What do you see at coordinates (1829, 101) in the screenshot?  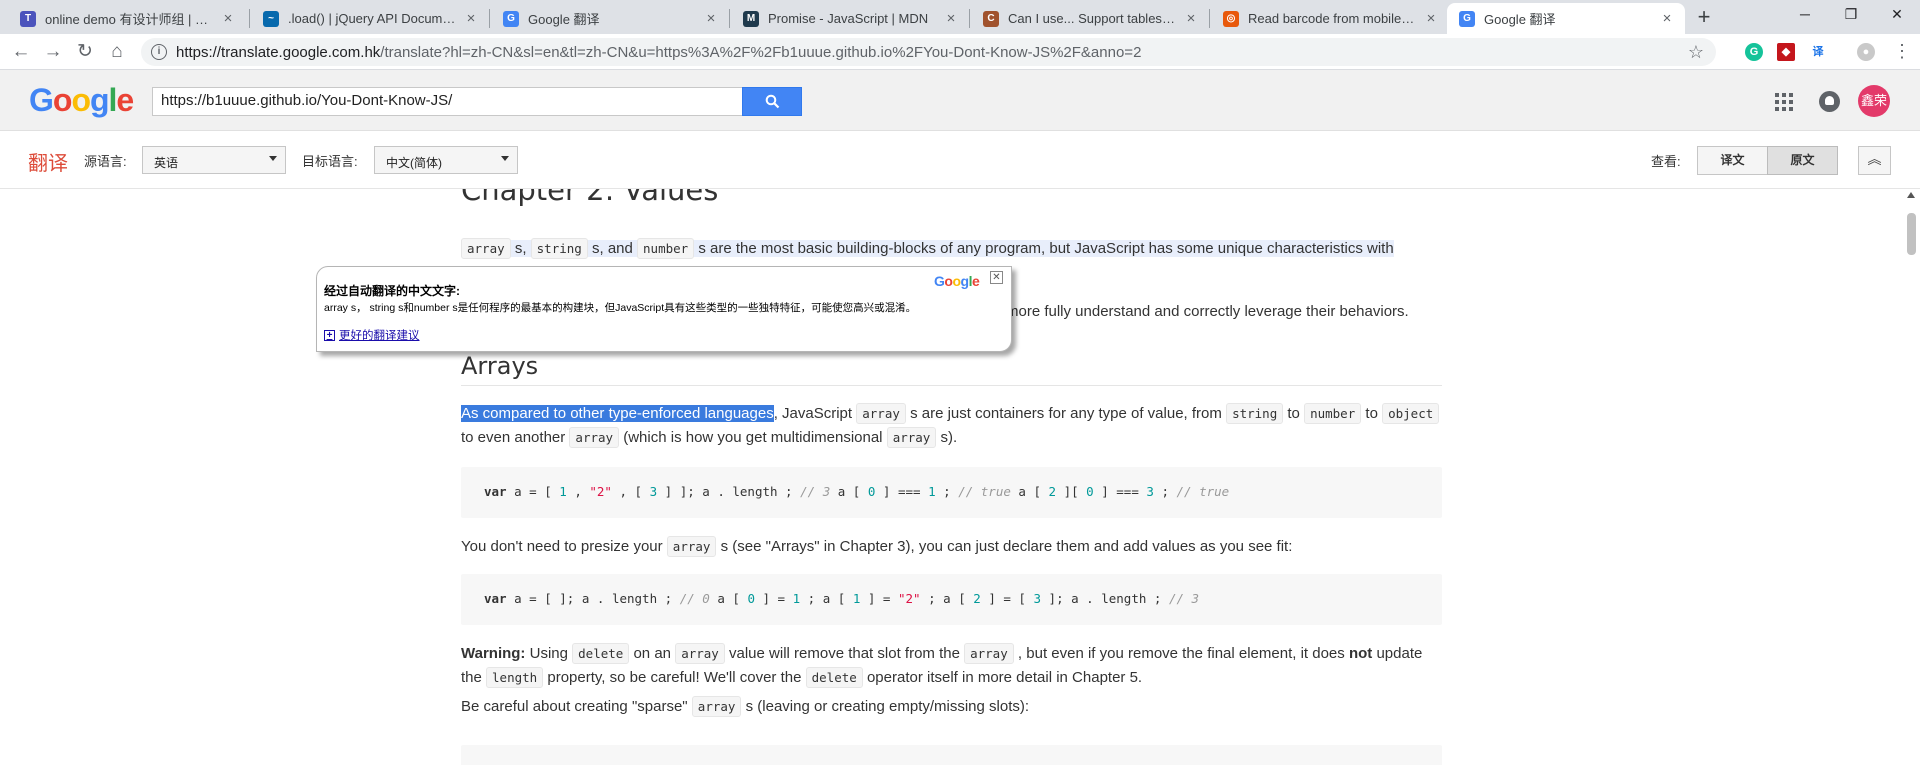 I see `notifications-icon` at bounding box center [1829, 101].